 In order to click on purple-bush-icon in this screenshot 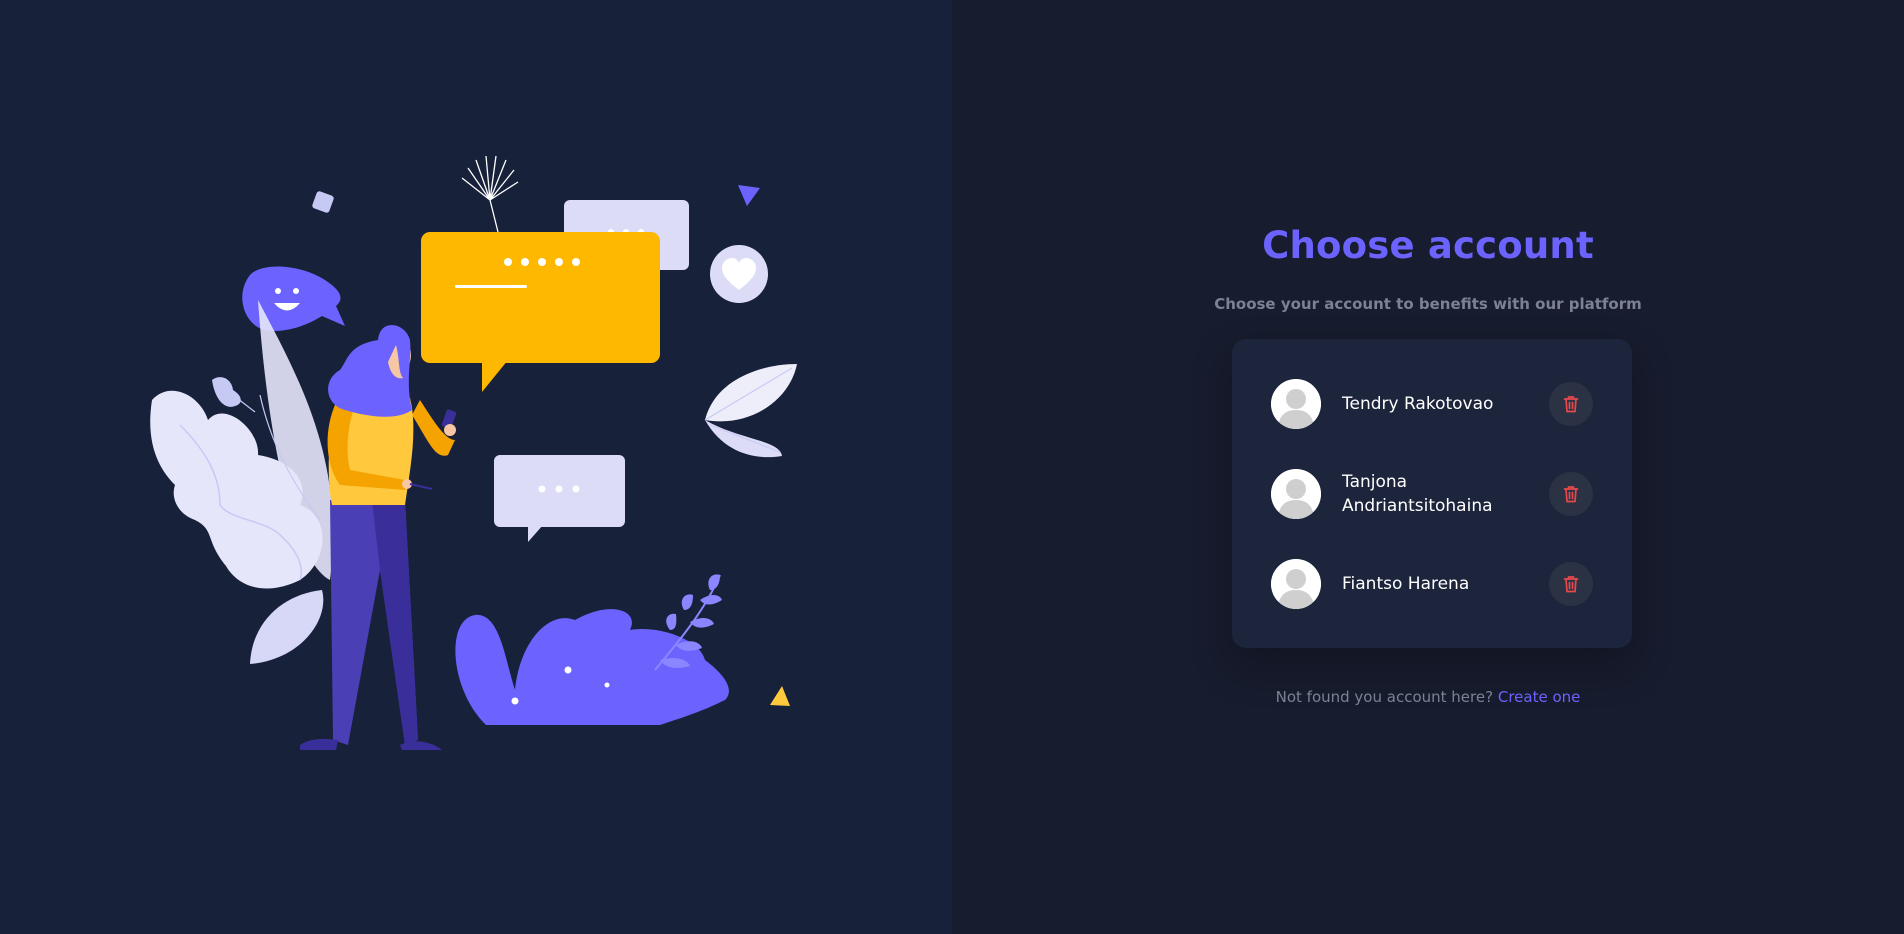, I will do `click(592, 649)`.